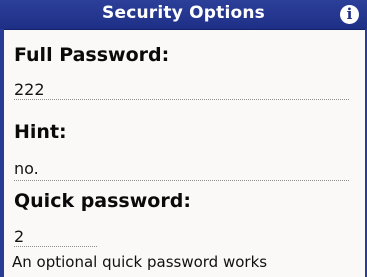 Image resolution: width=367 pixels, height=277 pixels. I want to click on info-icon: i, so click(349, 14).